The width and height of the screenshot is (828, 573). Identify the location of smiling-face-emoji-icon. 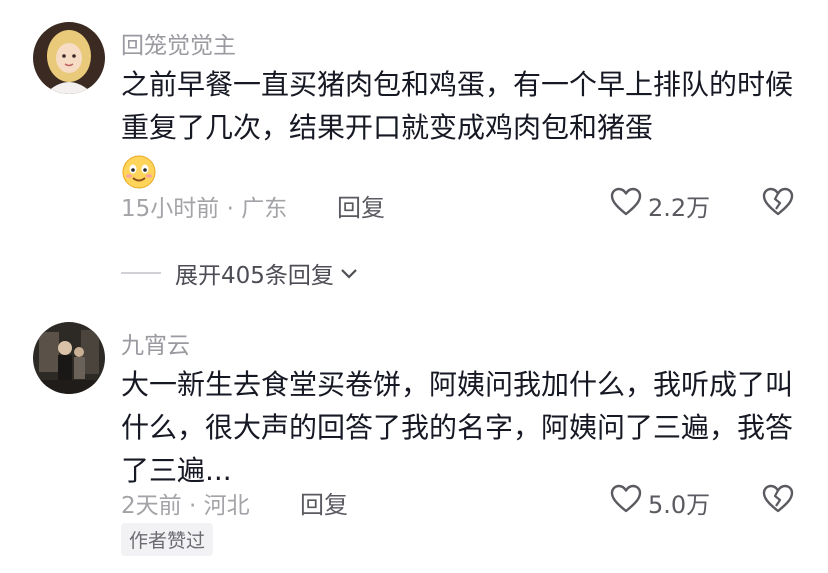
(139, 172).